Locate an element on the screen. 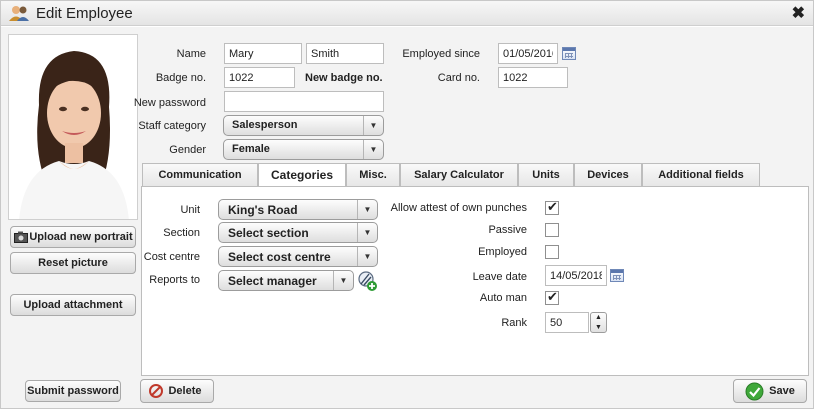 This screenshot has height=409, width=814. submit-password-button: Submit password is located at coordinates (73, 391).